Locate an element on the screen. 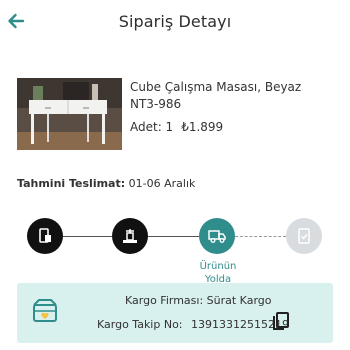 Image resolution: width=350 pixels, height=350 pixels. copy-tracking-button is located at coordinates (281, 322).